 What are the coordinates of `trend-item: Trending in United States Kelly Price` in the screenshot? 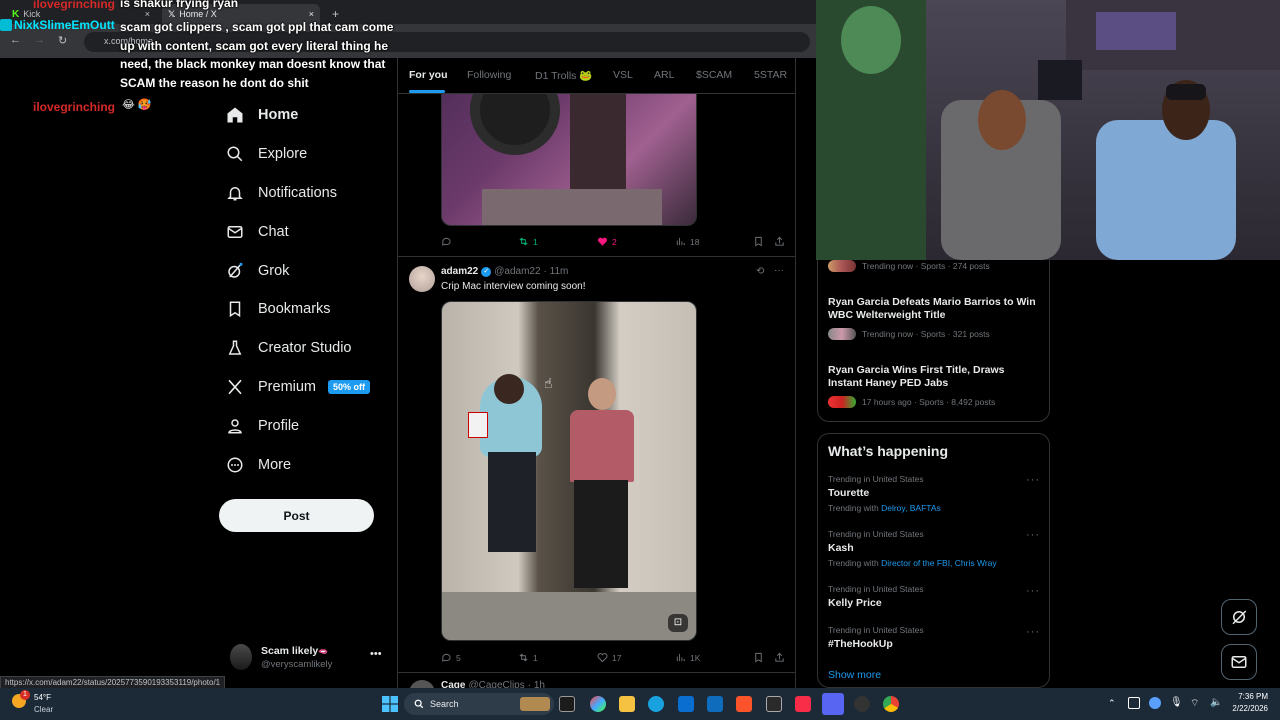 It's located at (934, 596).